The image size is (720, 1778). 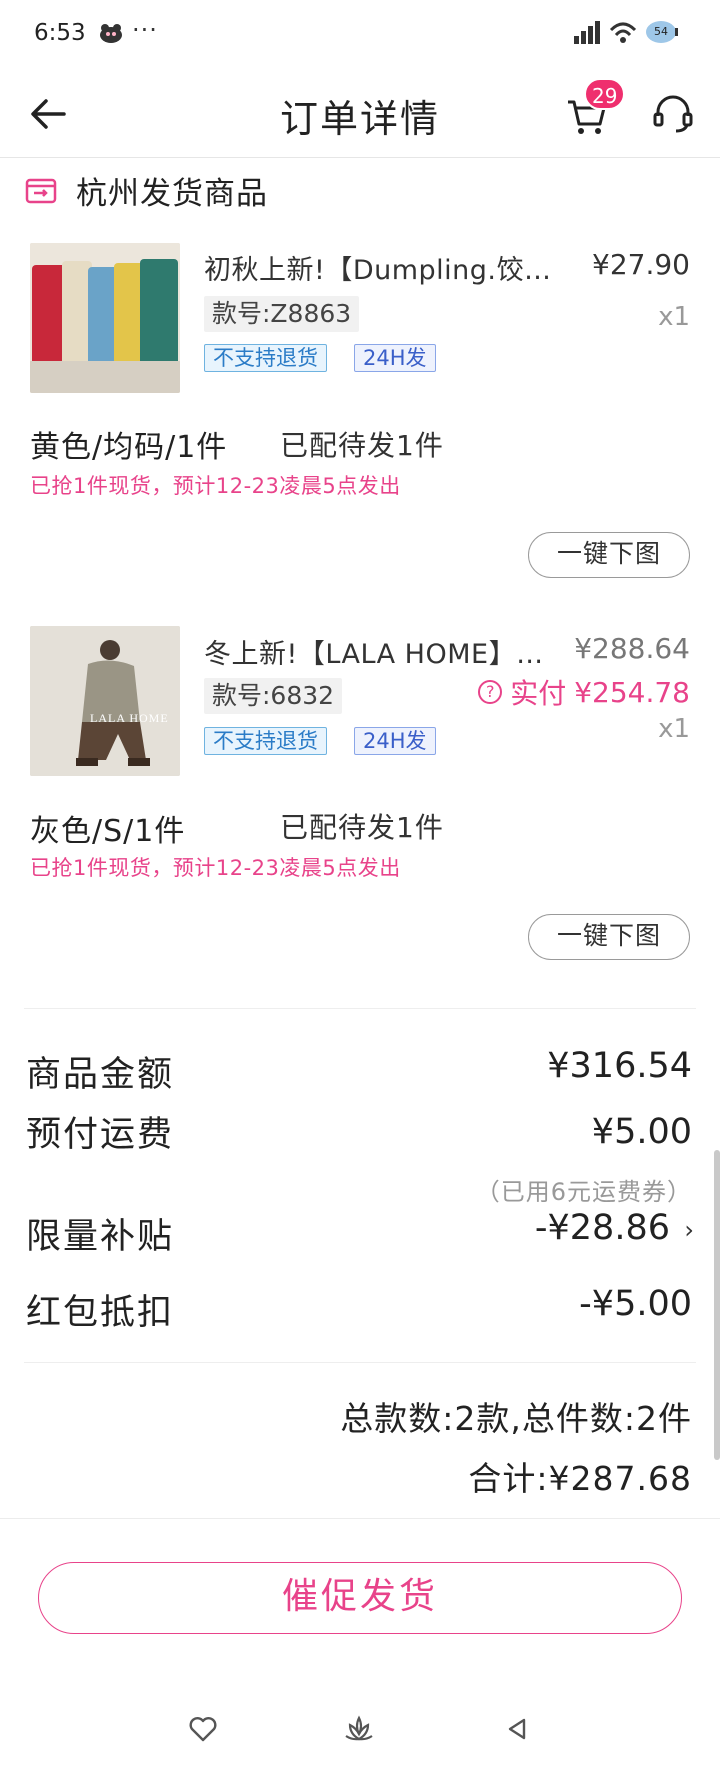 I want to click on product-original-price: ¥288.64, so click(x=632, y=648).